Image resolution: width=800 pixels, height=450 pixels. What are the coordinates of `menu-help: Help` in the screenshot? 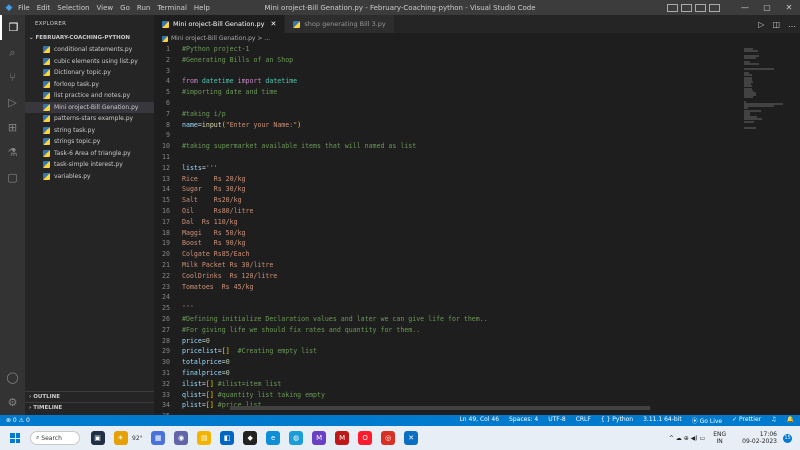 It's located at (202, 8).